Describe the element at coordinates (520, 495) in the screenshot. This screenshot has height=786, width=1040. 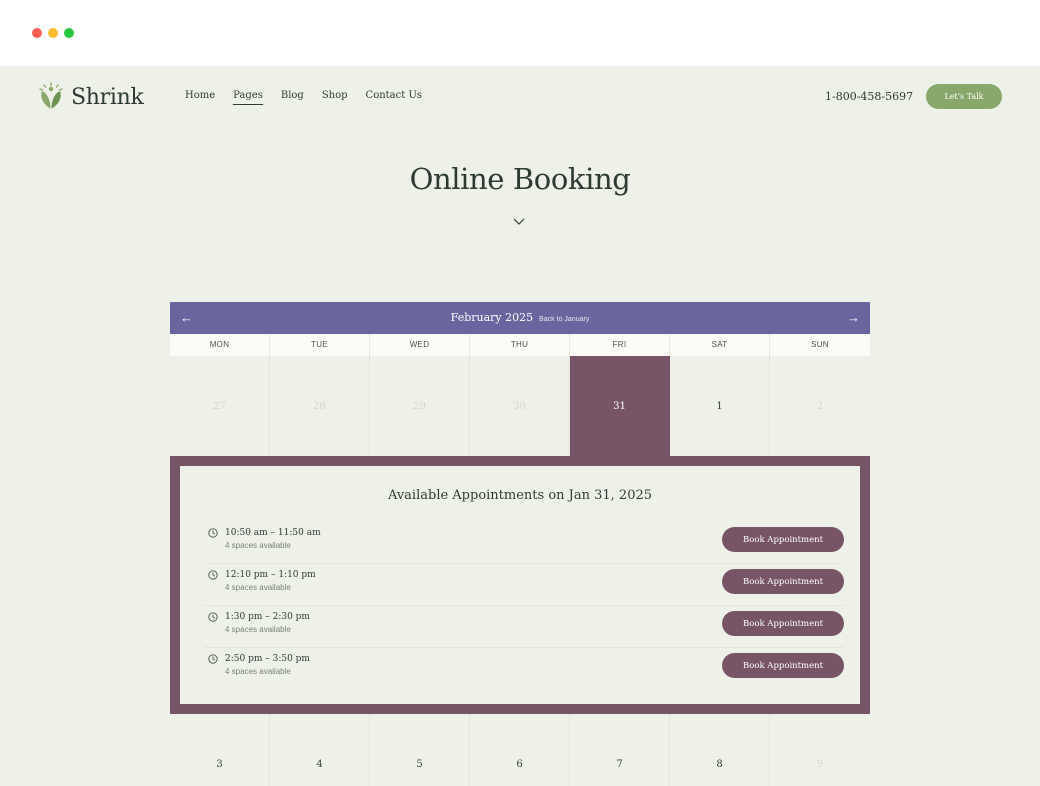
I see `appointments-title: Available Appointments on Jan 31, 2025` at that location.